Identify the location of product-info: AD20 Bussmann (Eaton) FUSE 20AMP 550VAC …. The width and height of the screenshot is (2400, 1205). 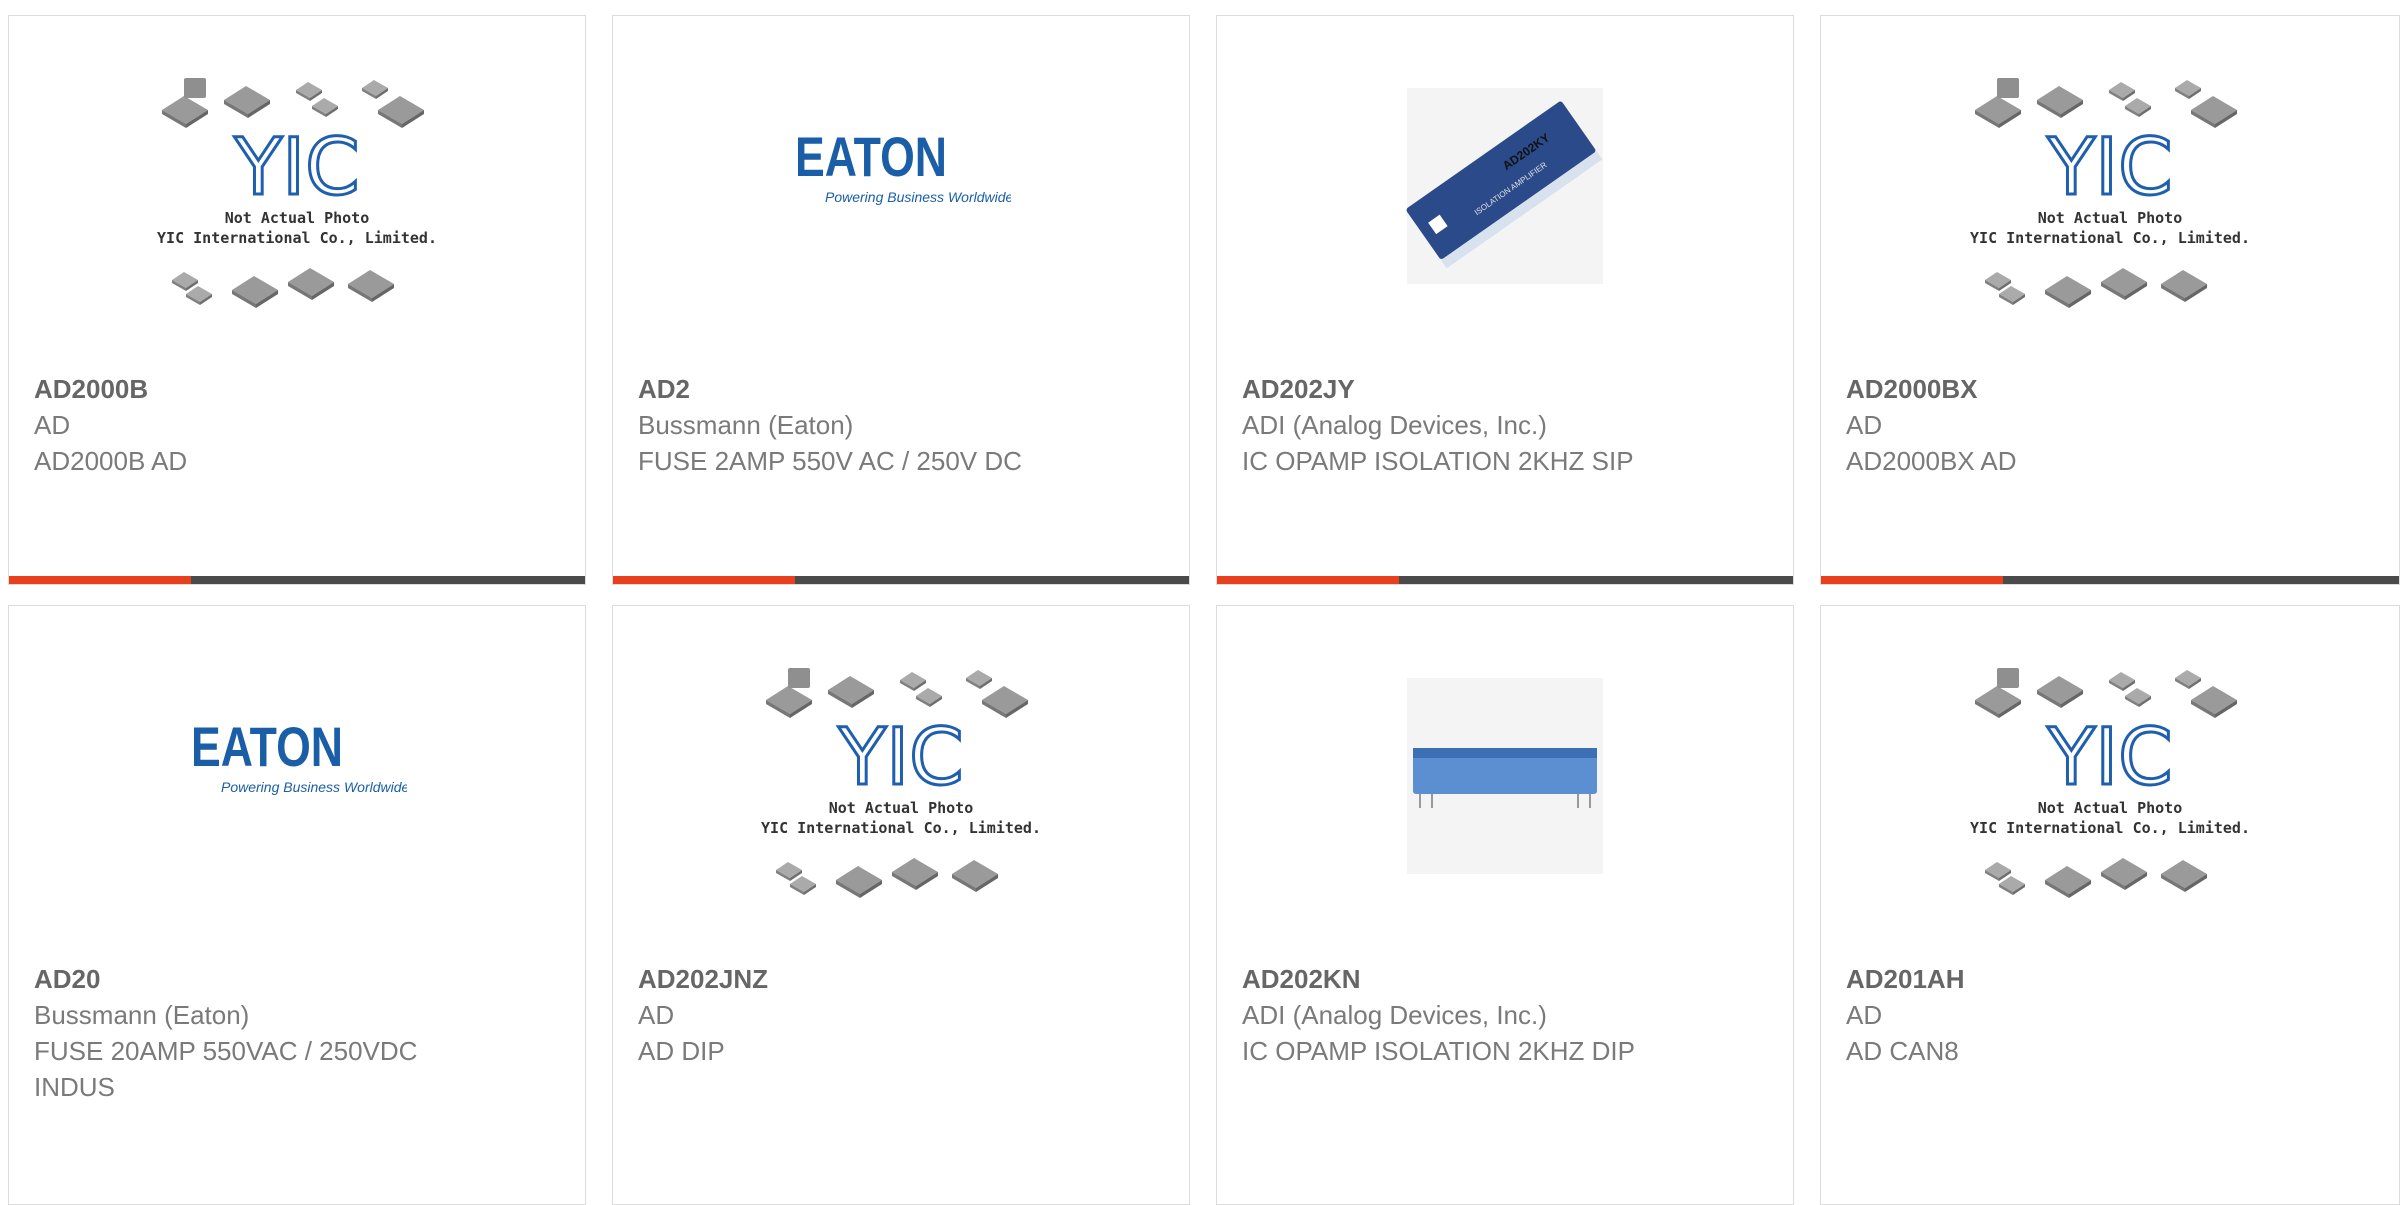
(297, 1033).